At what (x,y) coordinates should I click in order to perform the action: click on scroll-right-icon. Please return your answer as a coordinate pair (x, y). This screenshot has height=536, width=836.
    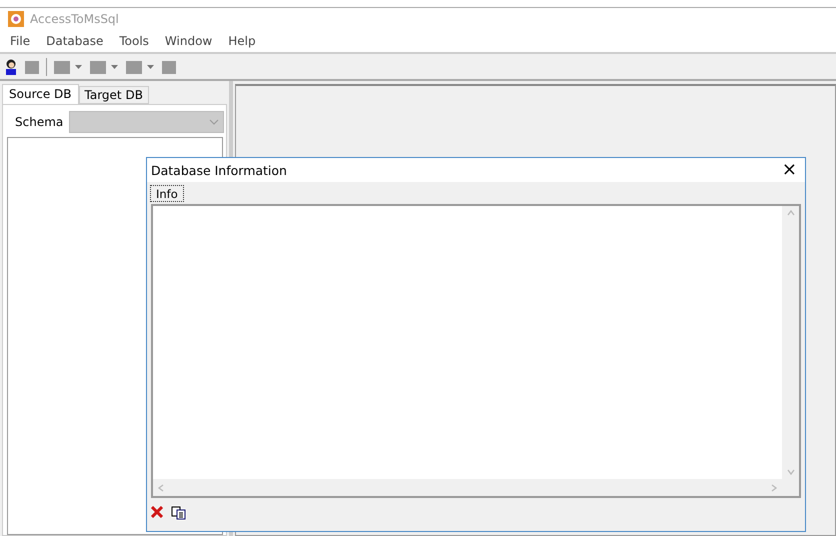
    Looking at the image, I should click on (774, 488).